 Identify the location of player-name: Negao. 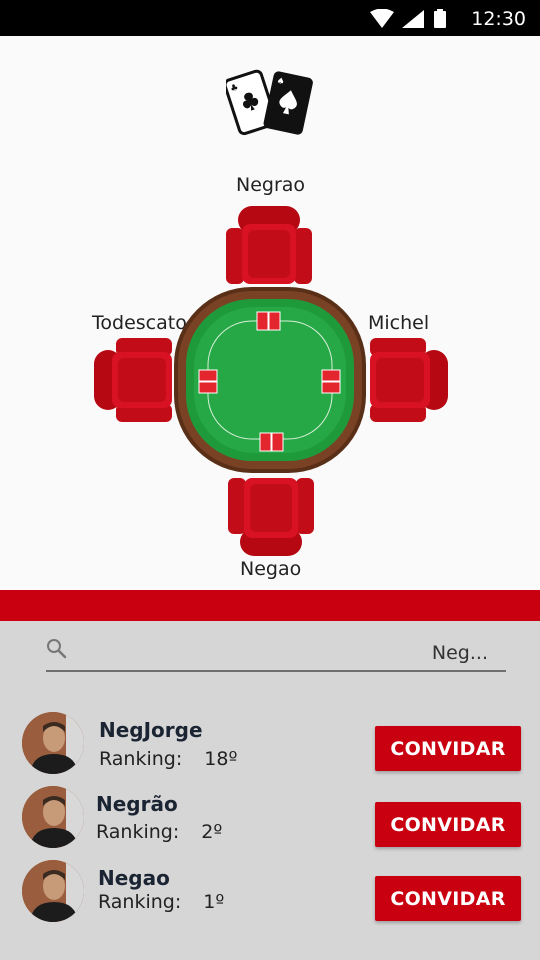
(134, 878).